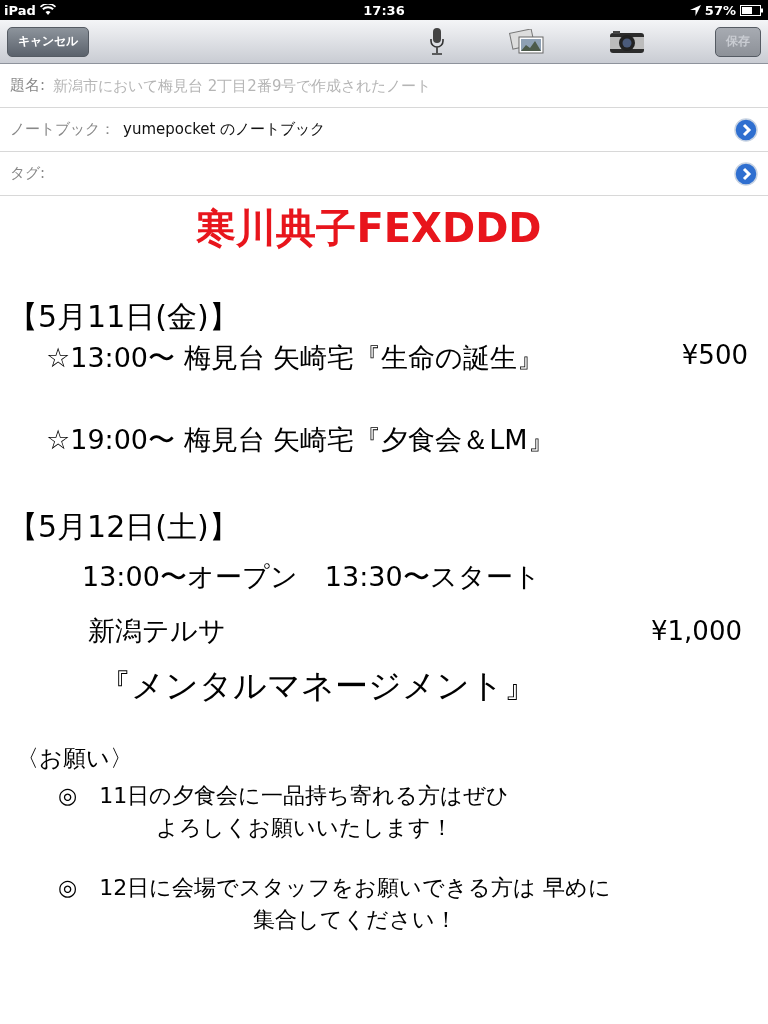  Describe the element at coordinates (62, 129) in the screenshot. I see `field-label: ノートブック：` at that location.